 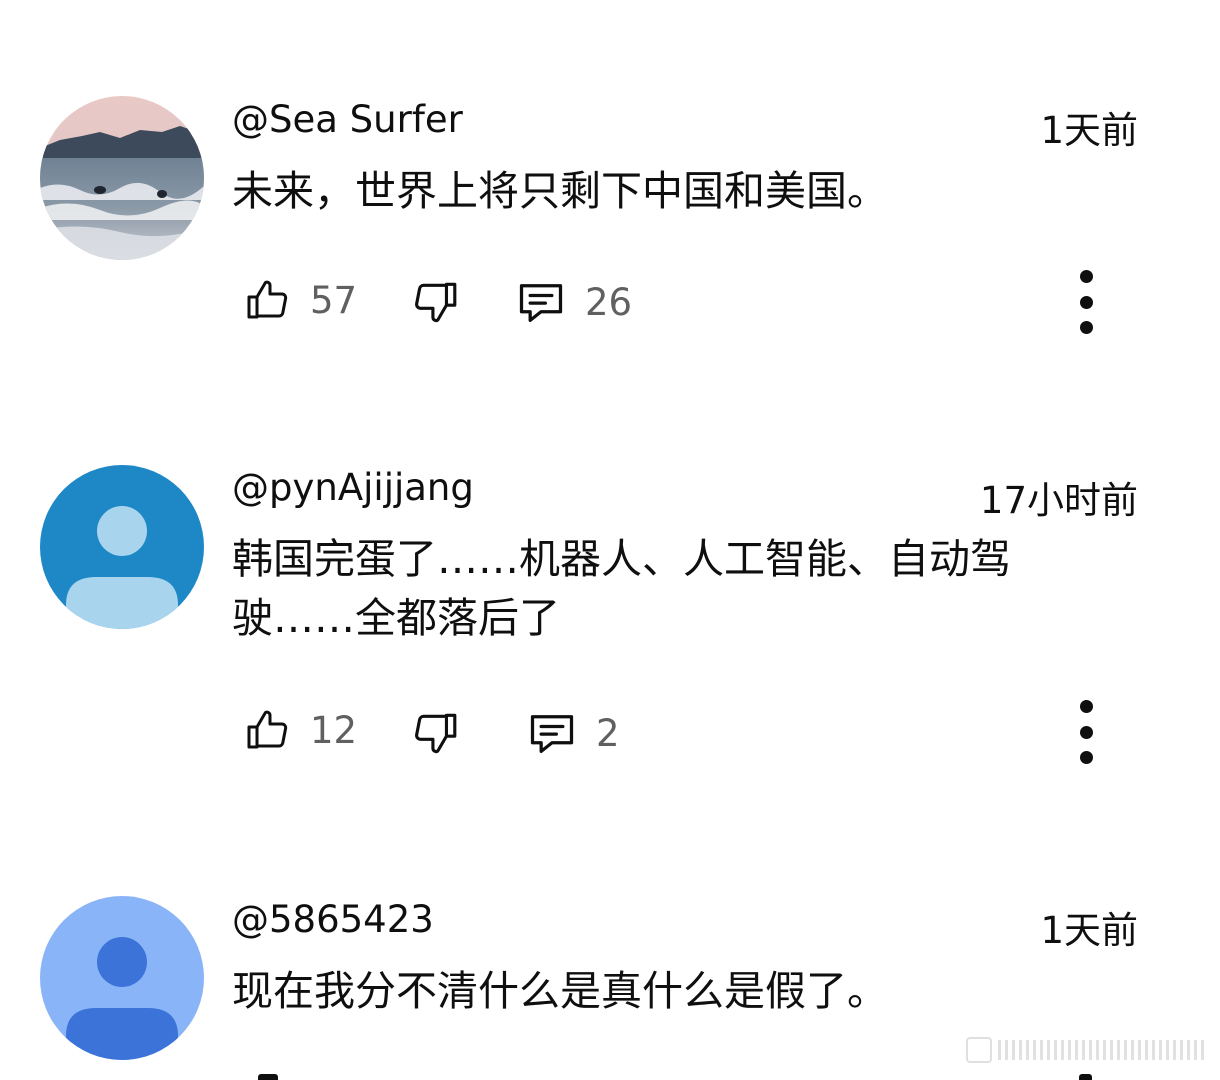 What do you see at coordinates (608, 733) in the screenshot?
I see `reply-count: 2` at bounding box center [608, 733].